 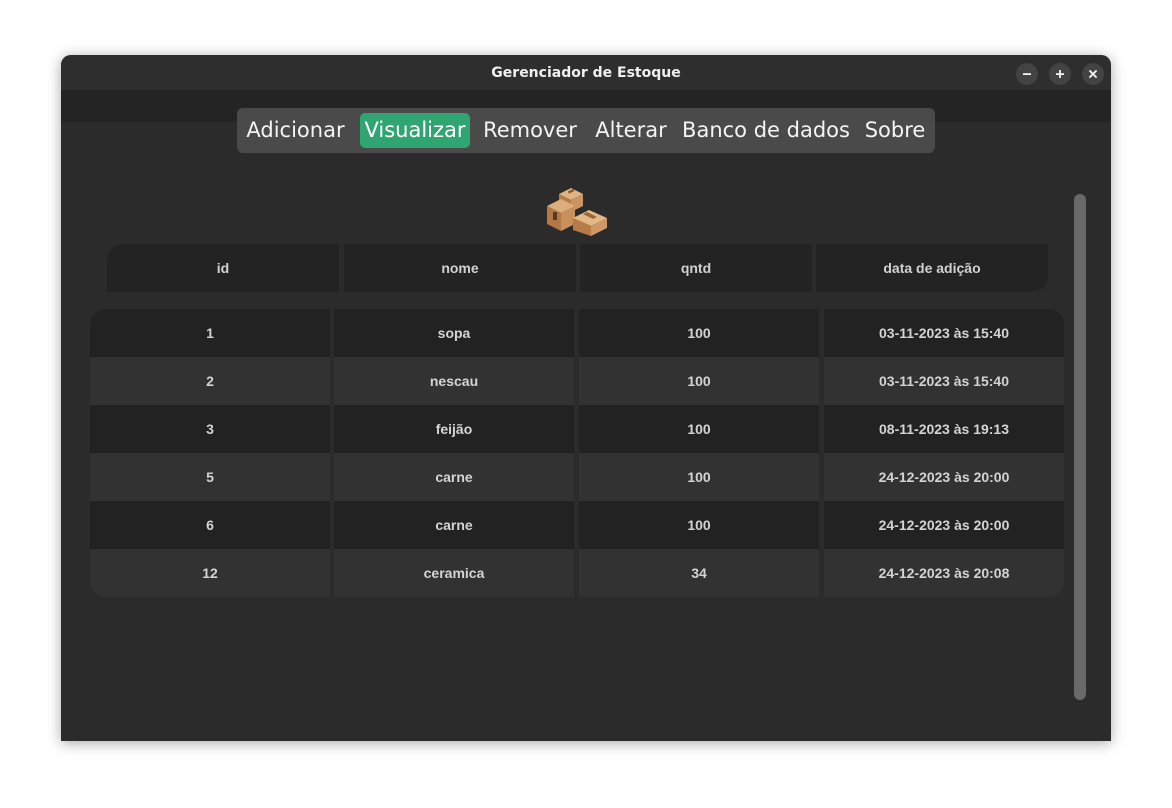 I want to click on cell-nome: ceramica, so click(x=454, y=573).